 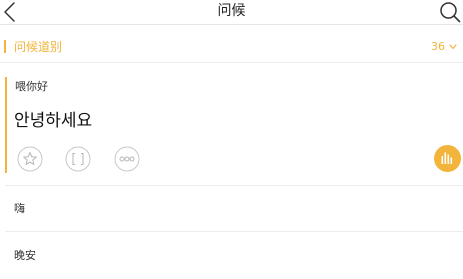 What do you see at coordinates (231, 47) in the screenshot?
I see `category-bar: 问候道别 36` at bounding box center [231, 47].